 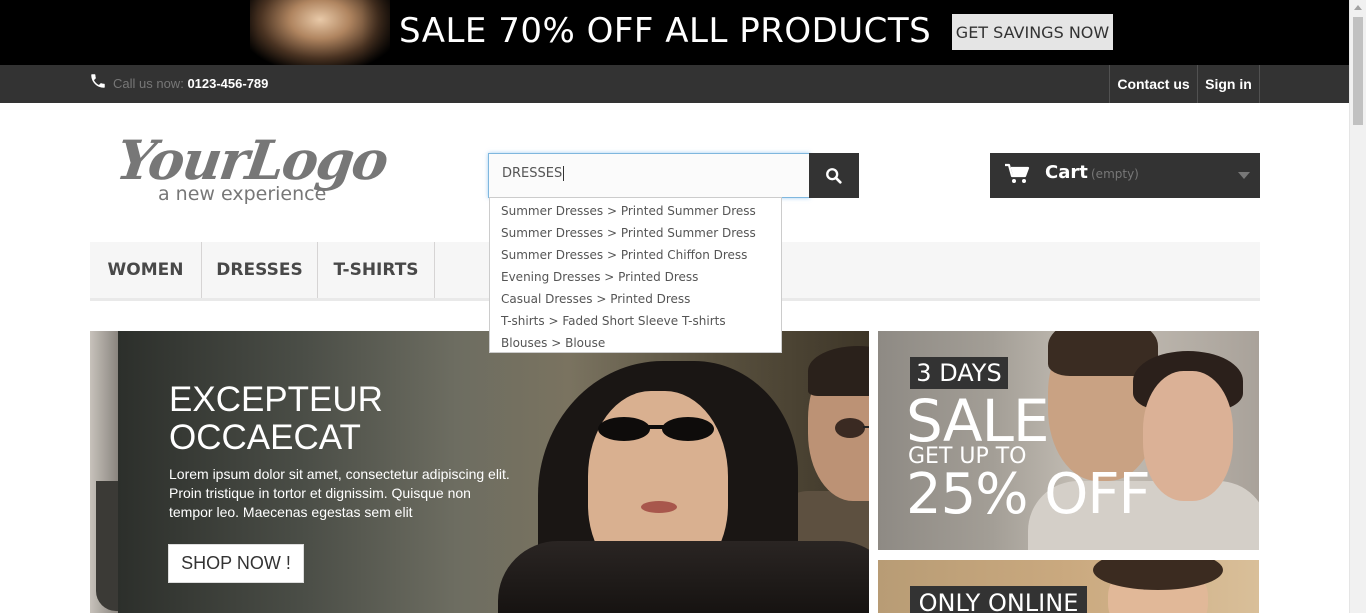 I want to click on cart-status: (empty), so click(x=1115, y=174).